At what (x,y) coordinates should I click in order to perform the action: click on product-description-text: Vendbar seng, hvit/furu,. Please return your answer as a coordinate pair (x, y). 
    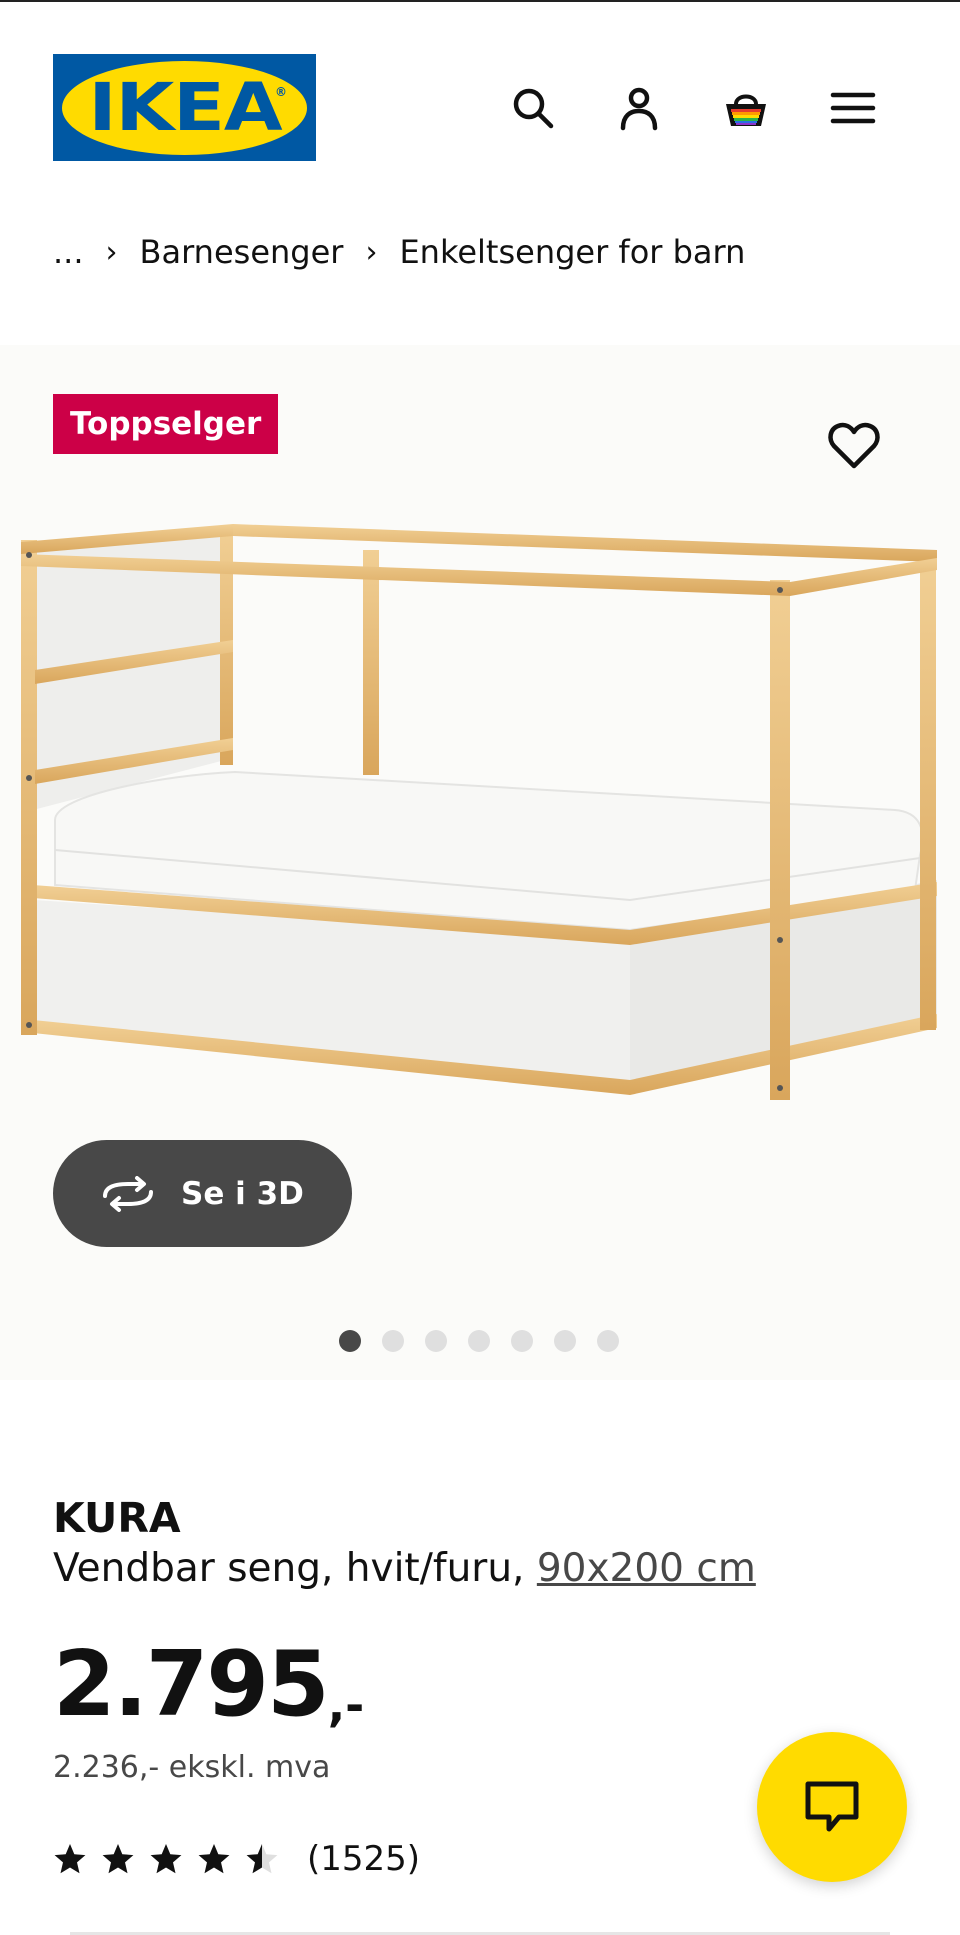
    Looking at the image, I should click on (295, 1568).